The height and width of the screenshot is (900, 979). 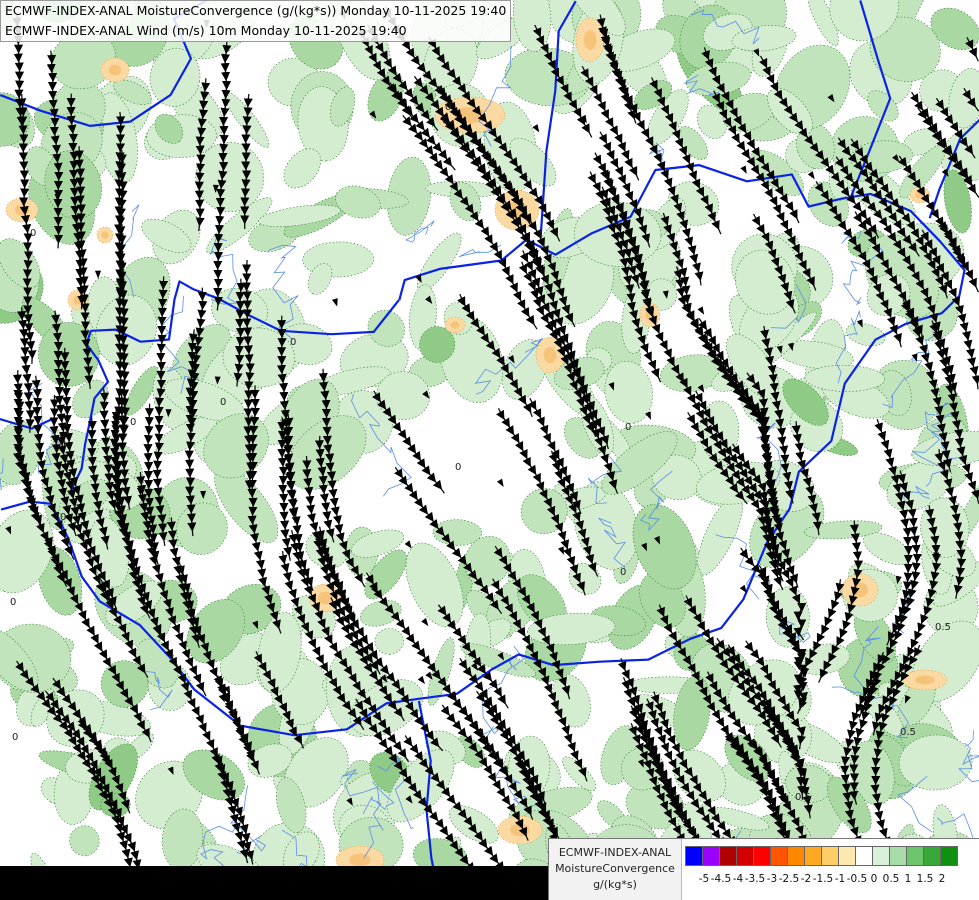 I want to click on legend-tick-label: -2.5, so click(x=789, y=879).